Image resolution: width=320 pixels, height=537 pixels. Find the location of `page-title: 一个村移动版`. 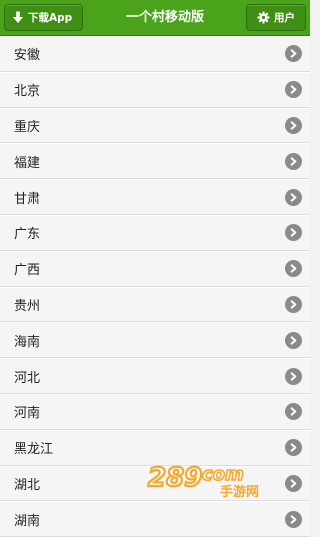

page-title: 一个村移动版 is located at coordinates (164, 17).